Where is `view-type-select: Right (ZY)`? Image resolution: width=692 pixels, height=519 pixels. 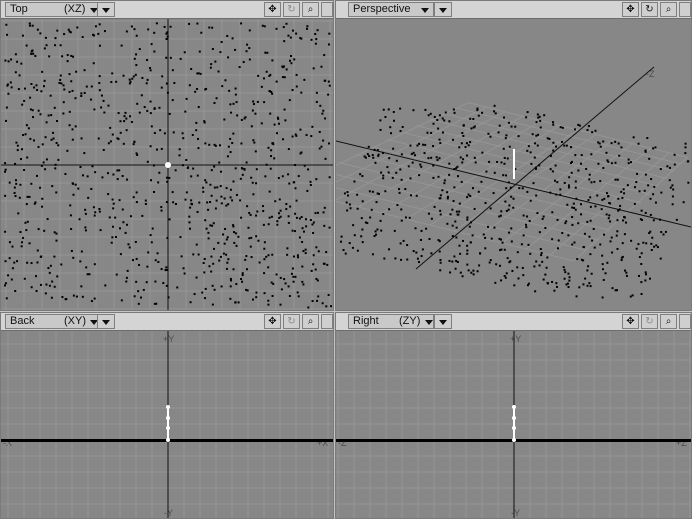
view-type-select: Right (ZY) is located at coordinates (391, 321).